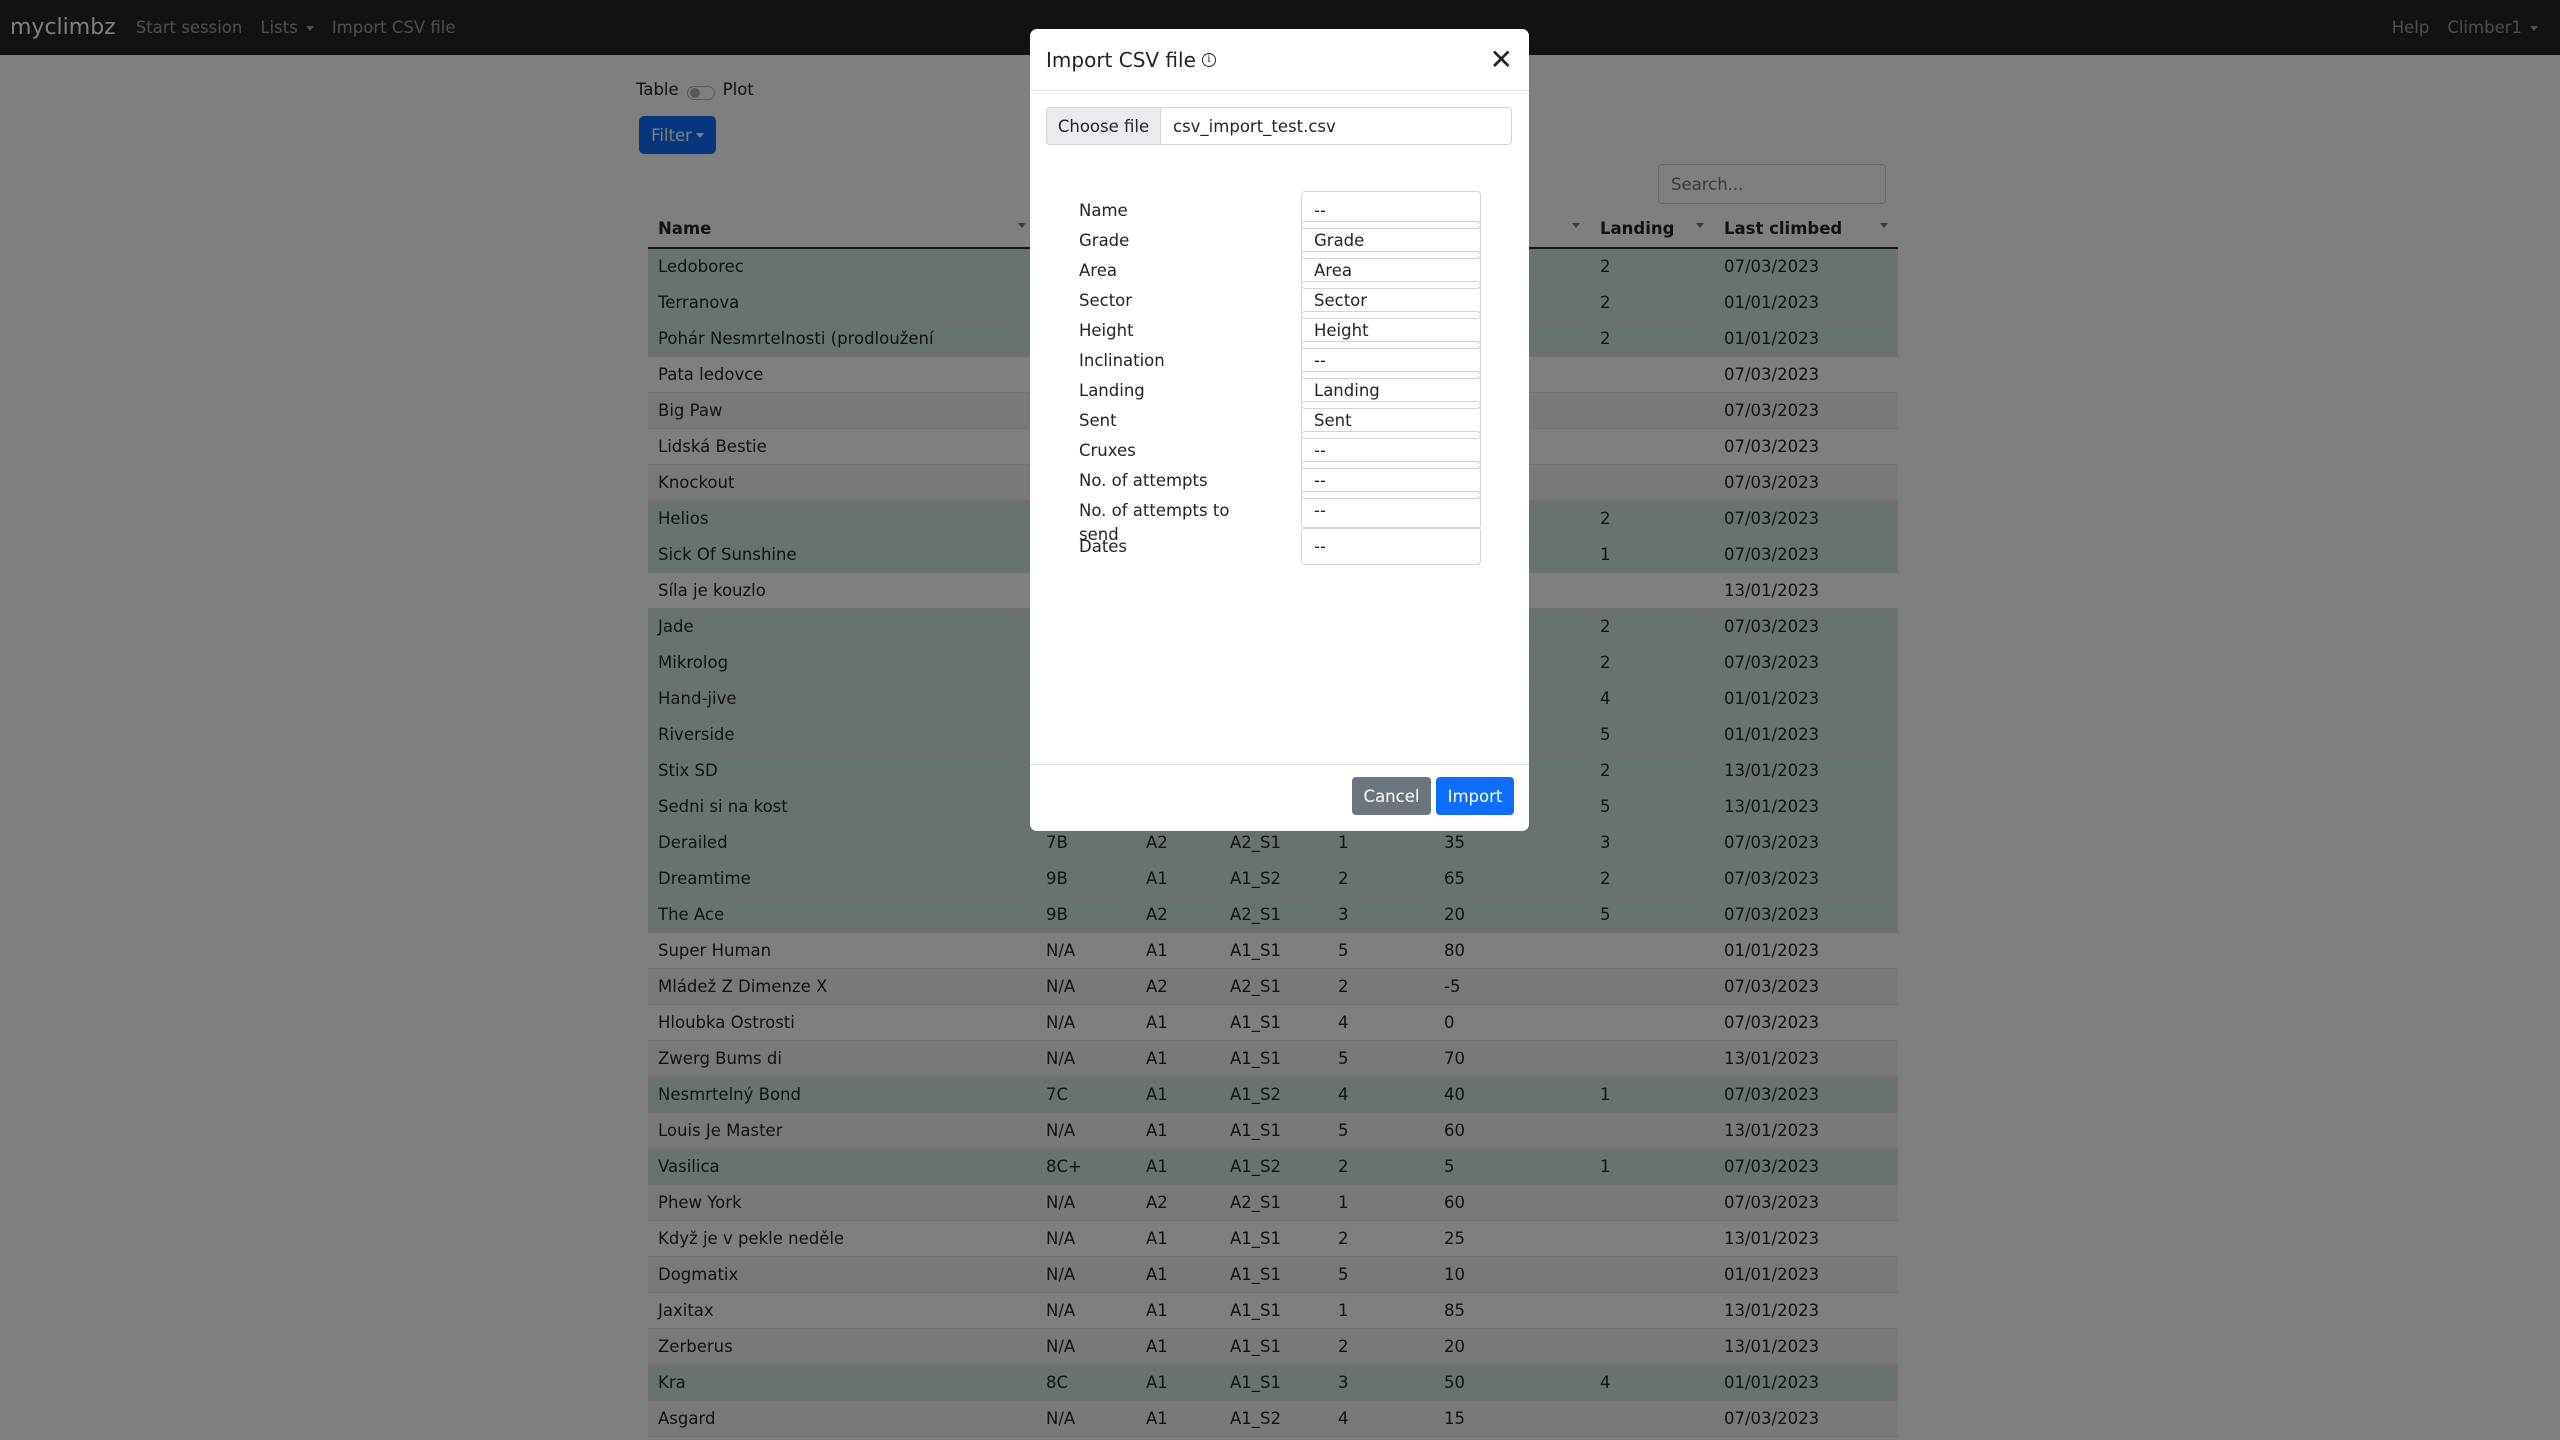 The height and width of the screenshot is (1440, 2560). I want to click on choose-file-button: Choose file, so click(1104, 126).